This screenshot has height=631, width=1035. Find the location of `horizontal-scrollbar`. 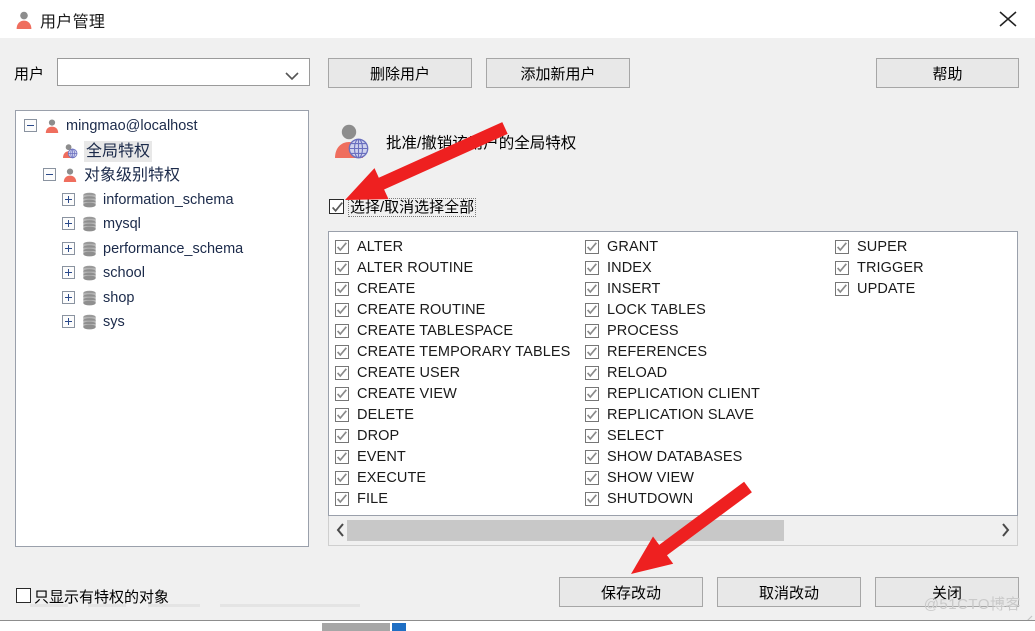

horizontal-scrollbar is located at coordinates (673, 531).